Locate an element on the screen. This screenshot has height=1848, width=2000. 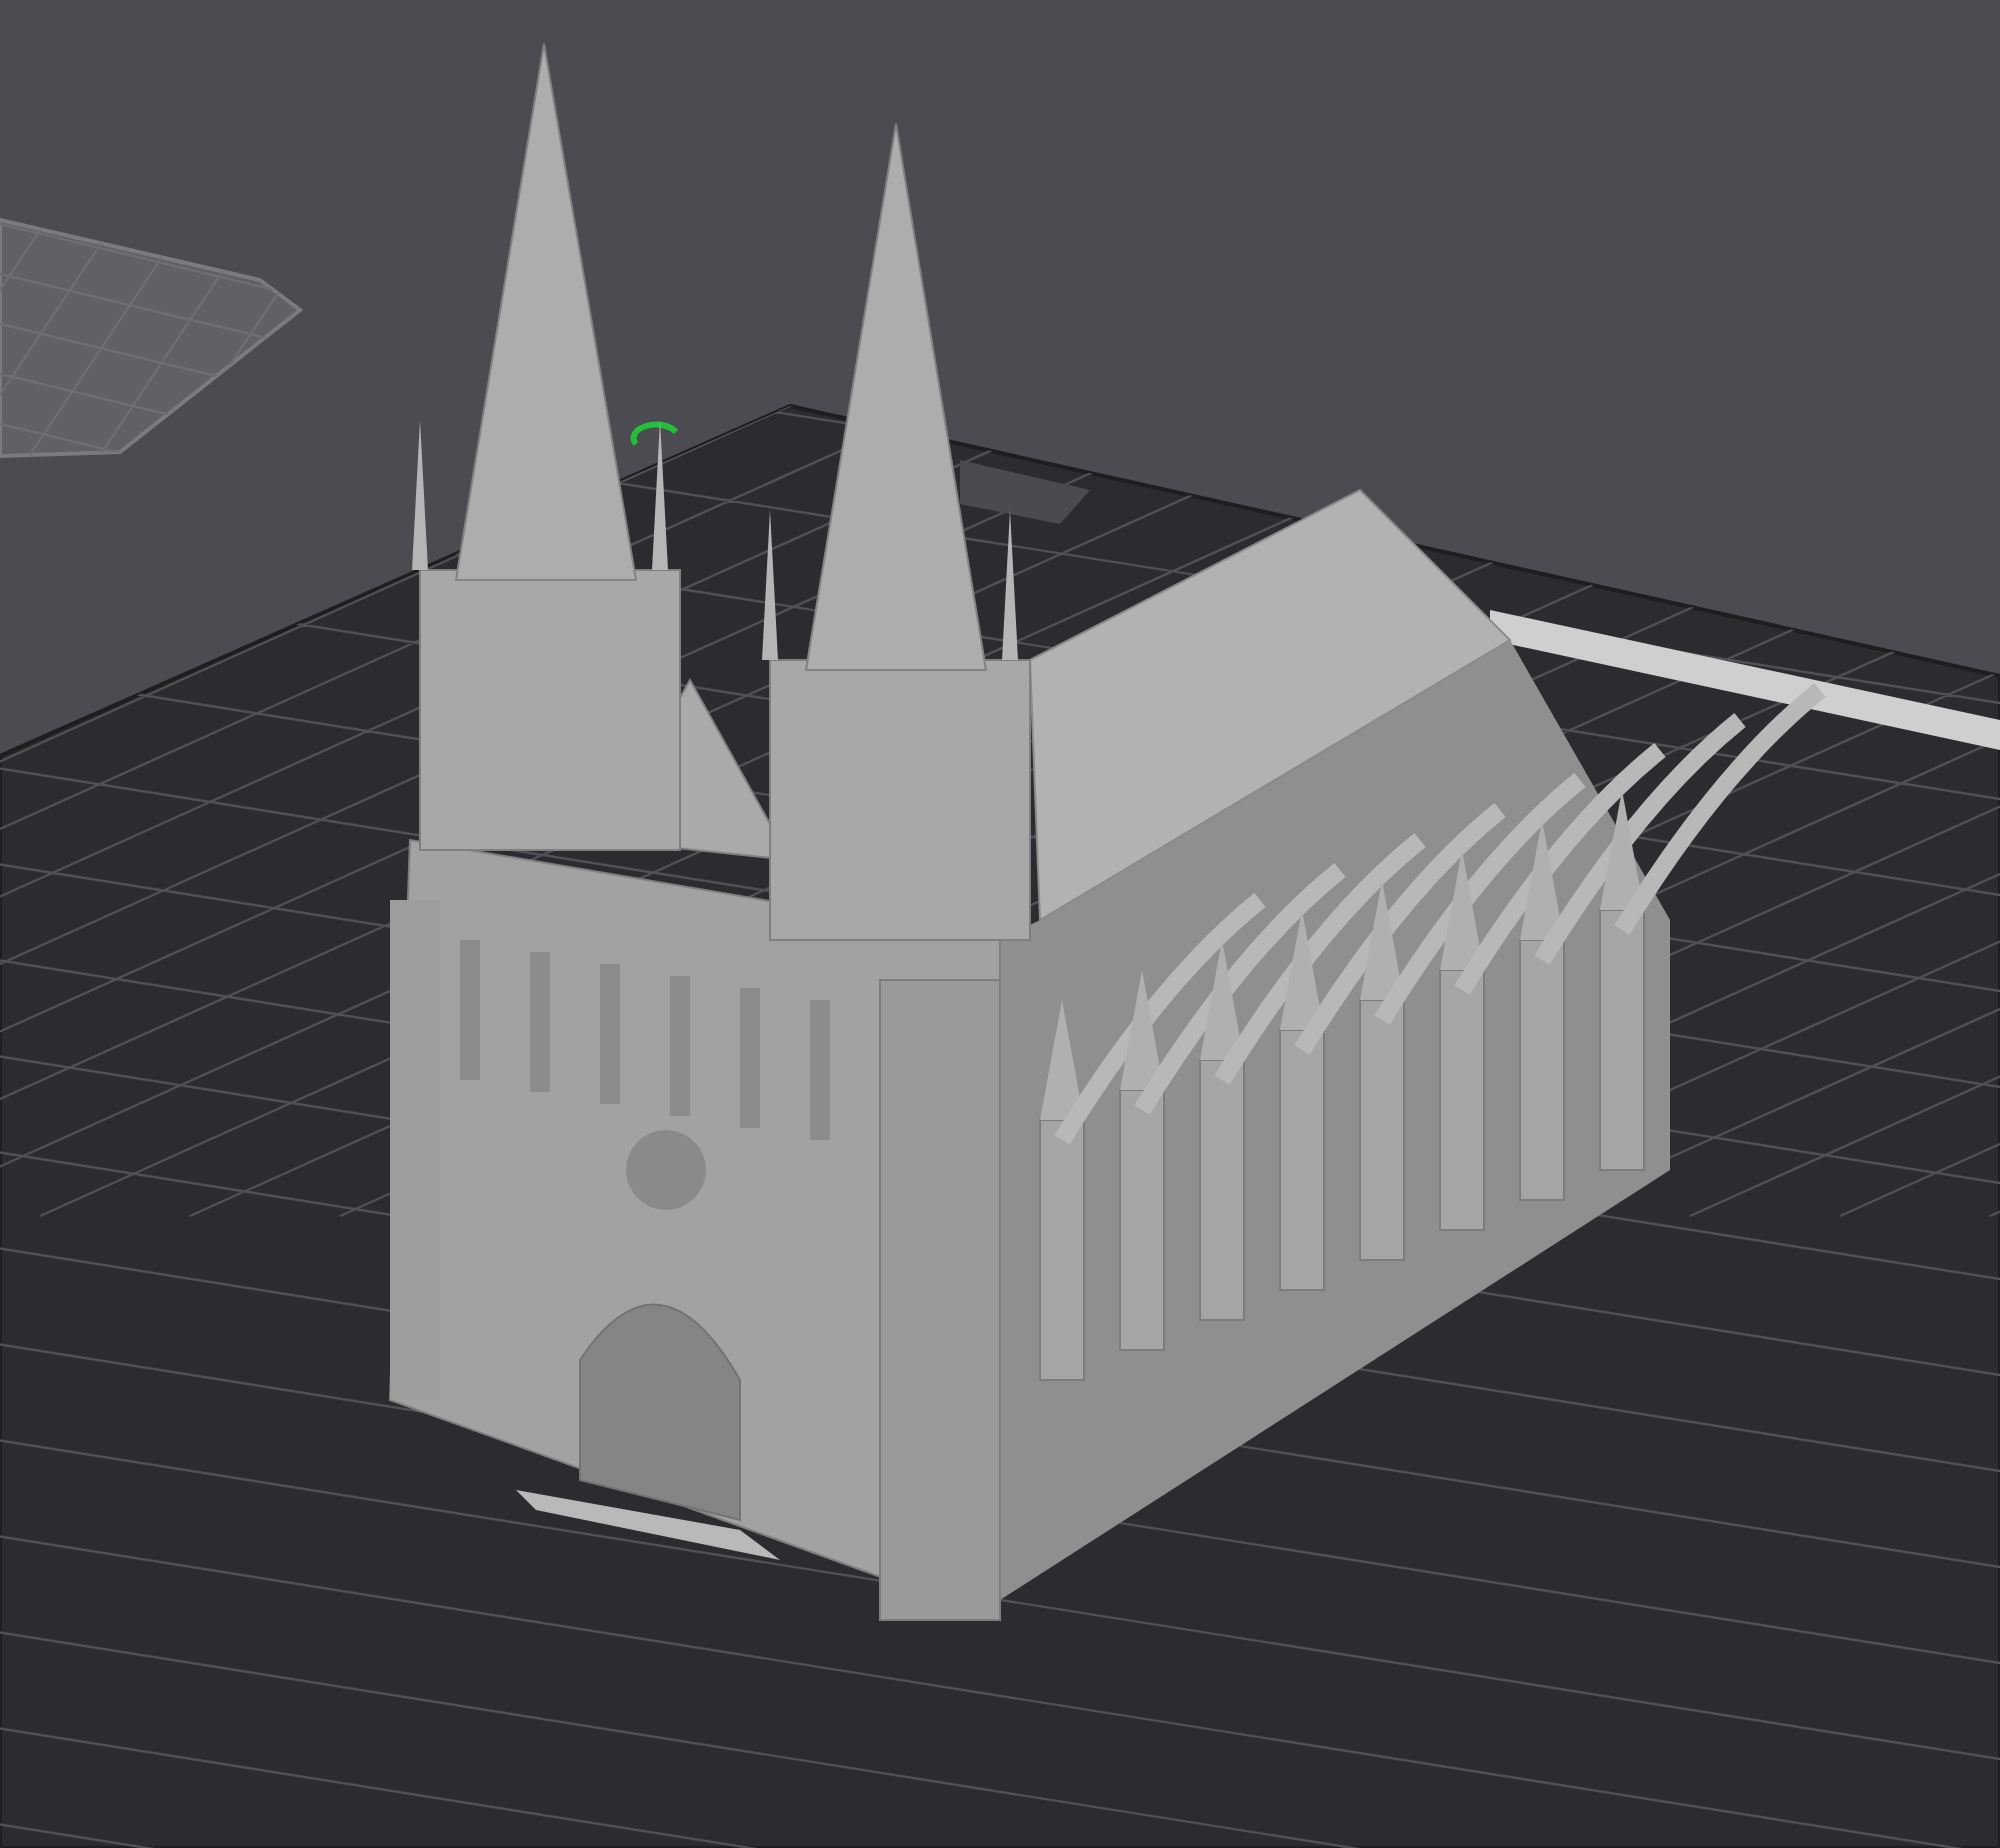
origin-marker-icon is located at coordinates (654, 433).